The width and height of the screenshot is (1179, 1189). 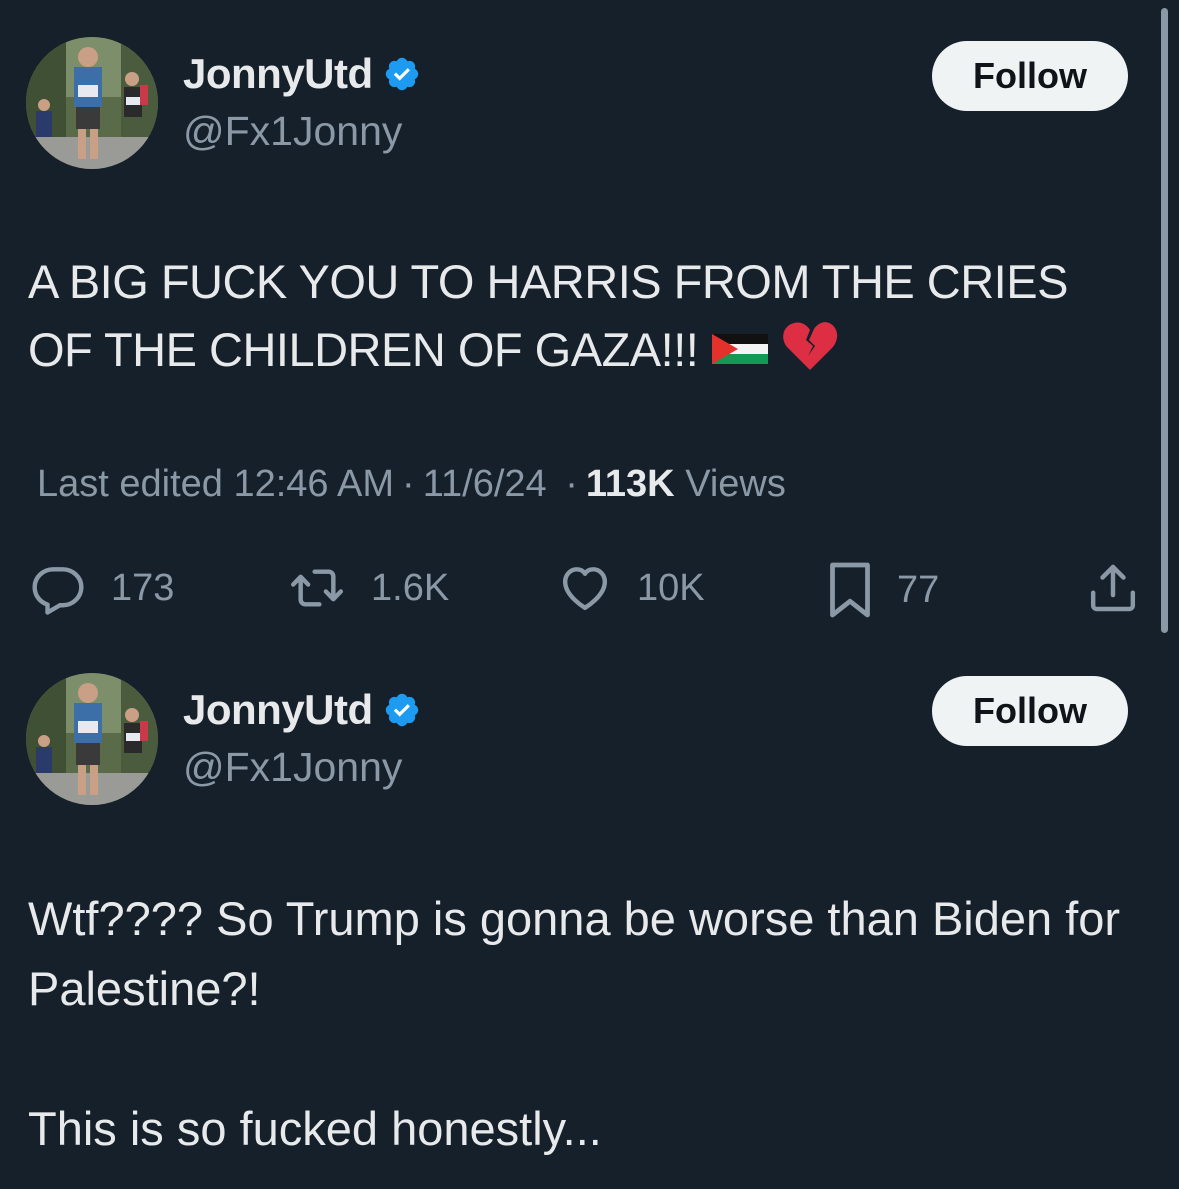 What do you see at coordinates (630, 588) in the screenshot?
I see `like-button: 10K` at bounding box center [630, 588].